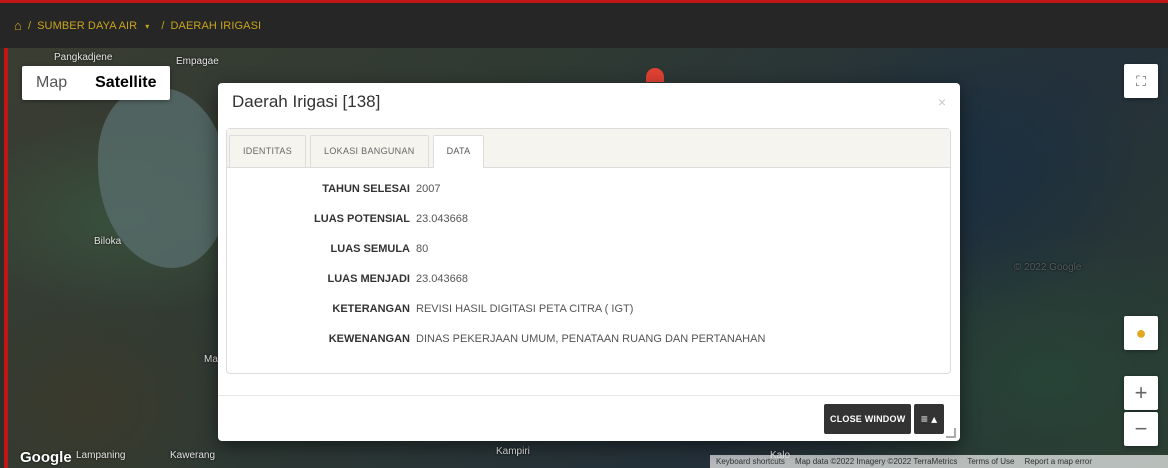 The height and width of the screenshot is (468, 1168). I want to click on tab-data: DATA, so click(458, 151).